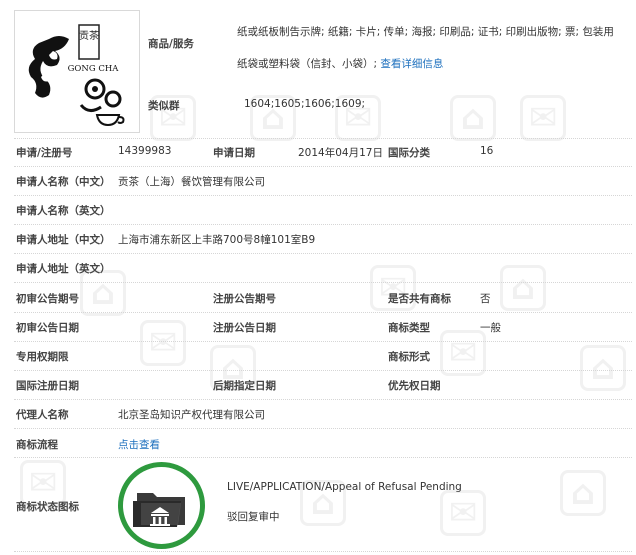 Image resolution: width=636 pixels, height=555 pixels. What do you see at coordinates (63, 211) in the screenshot?
I see `applicant-en-label: 申请人名称（英文）` at bounding box center [63, 211].